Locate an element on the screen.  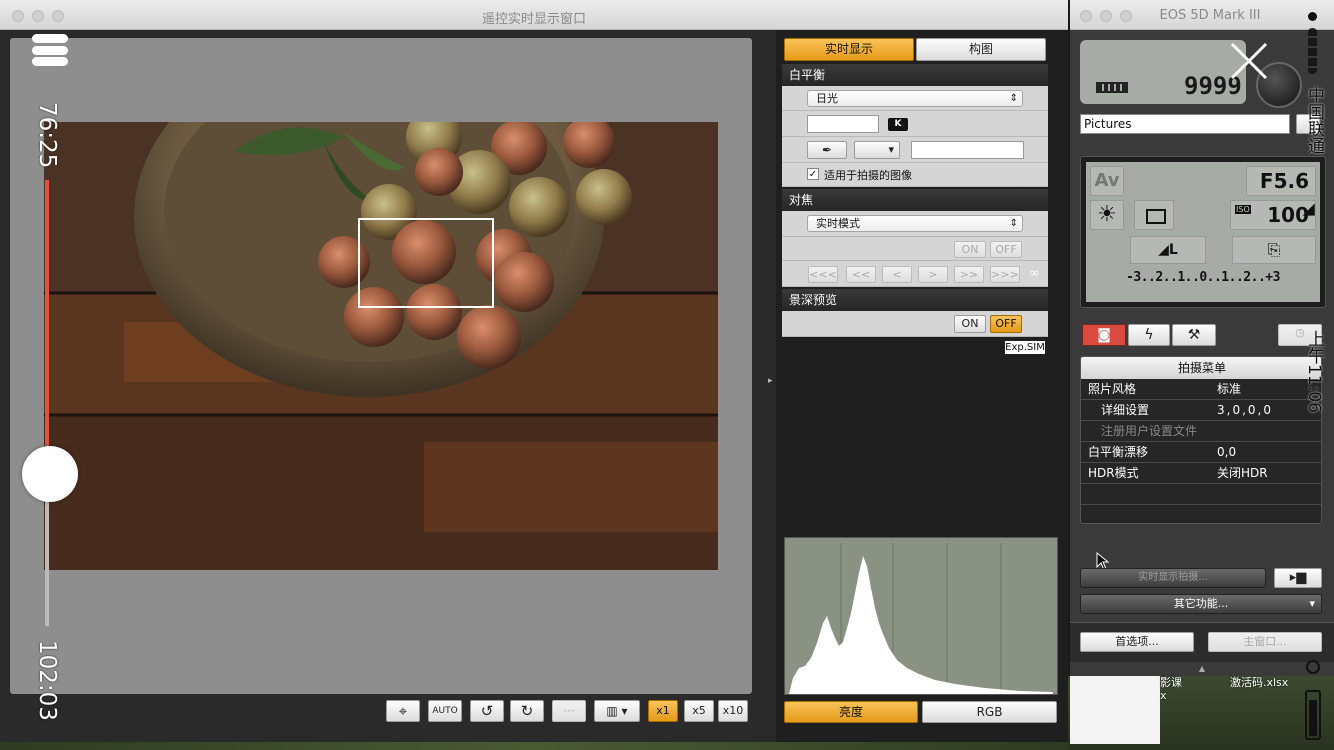
menu-row-hdr: HDR模式 关闭HDR is located at coordinates (1201, 473).